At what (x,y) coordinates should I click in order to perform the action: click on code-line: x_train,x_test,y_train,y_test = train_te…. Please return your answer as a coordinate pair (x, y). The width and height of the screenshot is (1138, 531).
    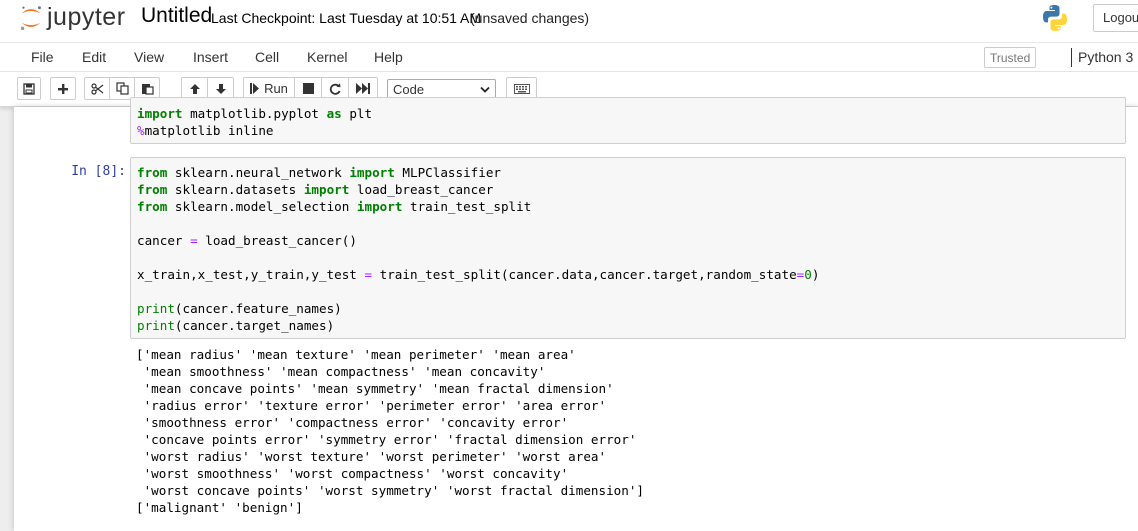
    Looking at the image, I should click on (478, 274).